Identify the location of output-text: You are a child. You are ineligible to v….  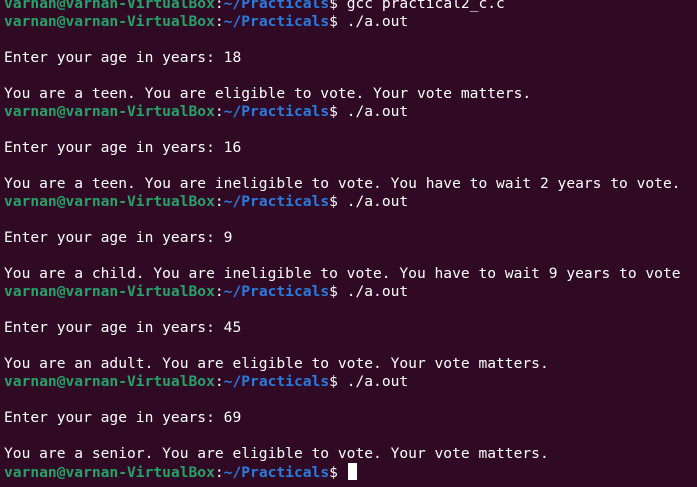
(342, 273).